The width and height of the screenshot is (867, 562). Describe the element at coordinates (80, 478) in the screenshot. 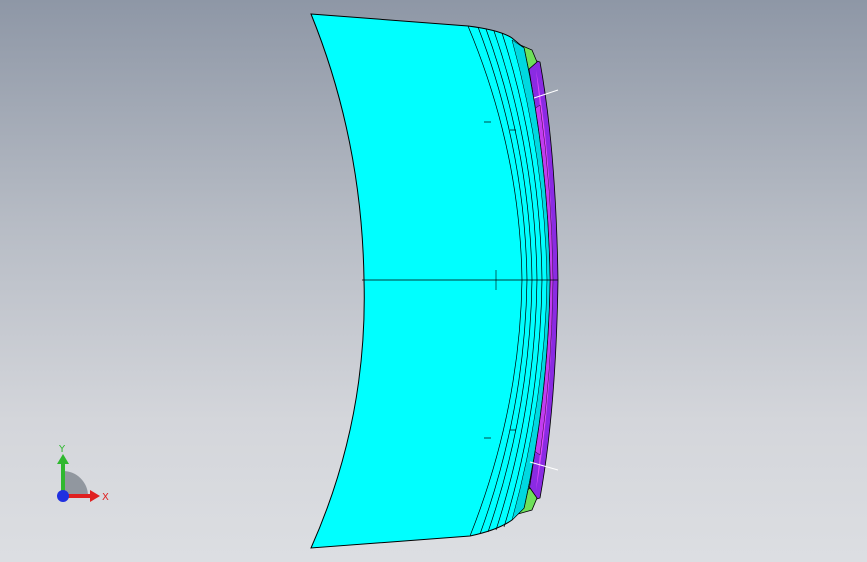

I see `orientation-triad: Y X` at that location.